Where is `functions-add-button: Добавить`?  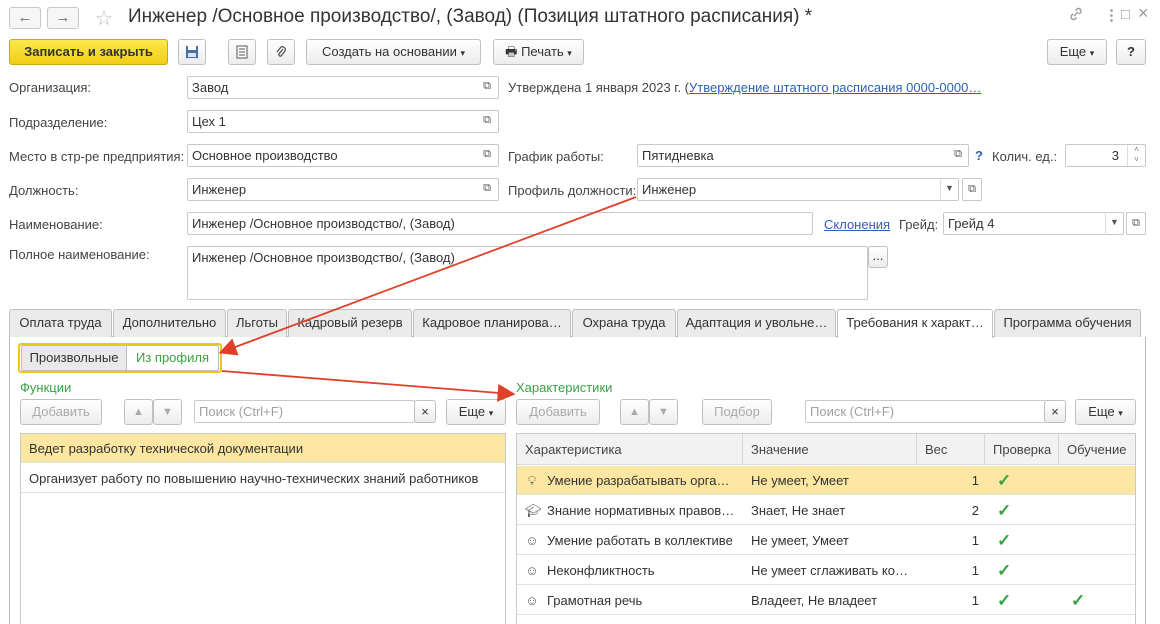
functions-add-button: Добавить is located at coordinates (61, 412).